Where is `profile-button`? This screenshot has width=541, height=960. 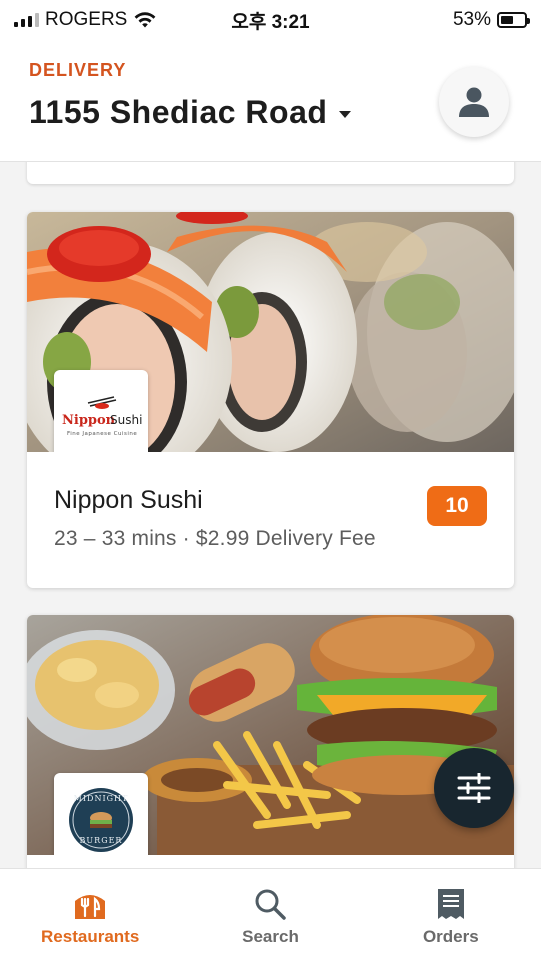 profile-button is located at coordinates (474, 102).